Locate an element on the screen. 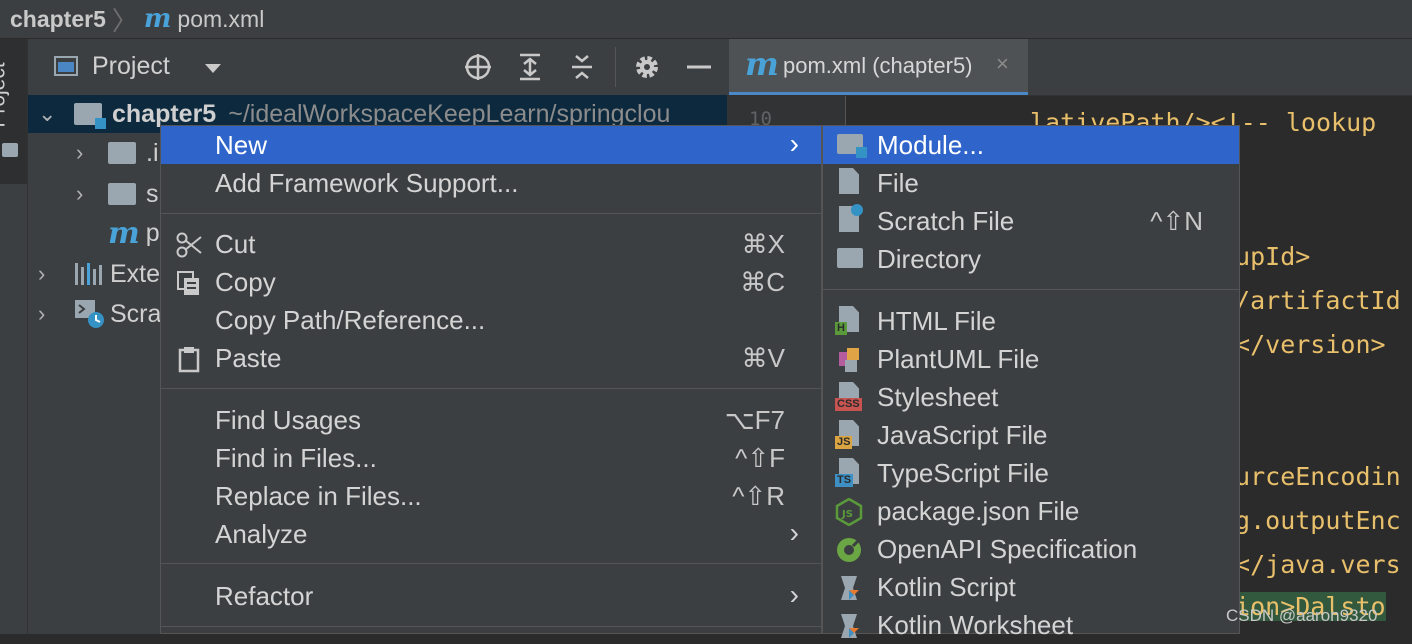  gear-icon is located at coordinates (647, 67).